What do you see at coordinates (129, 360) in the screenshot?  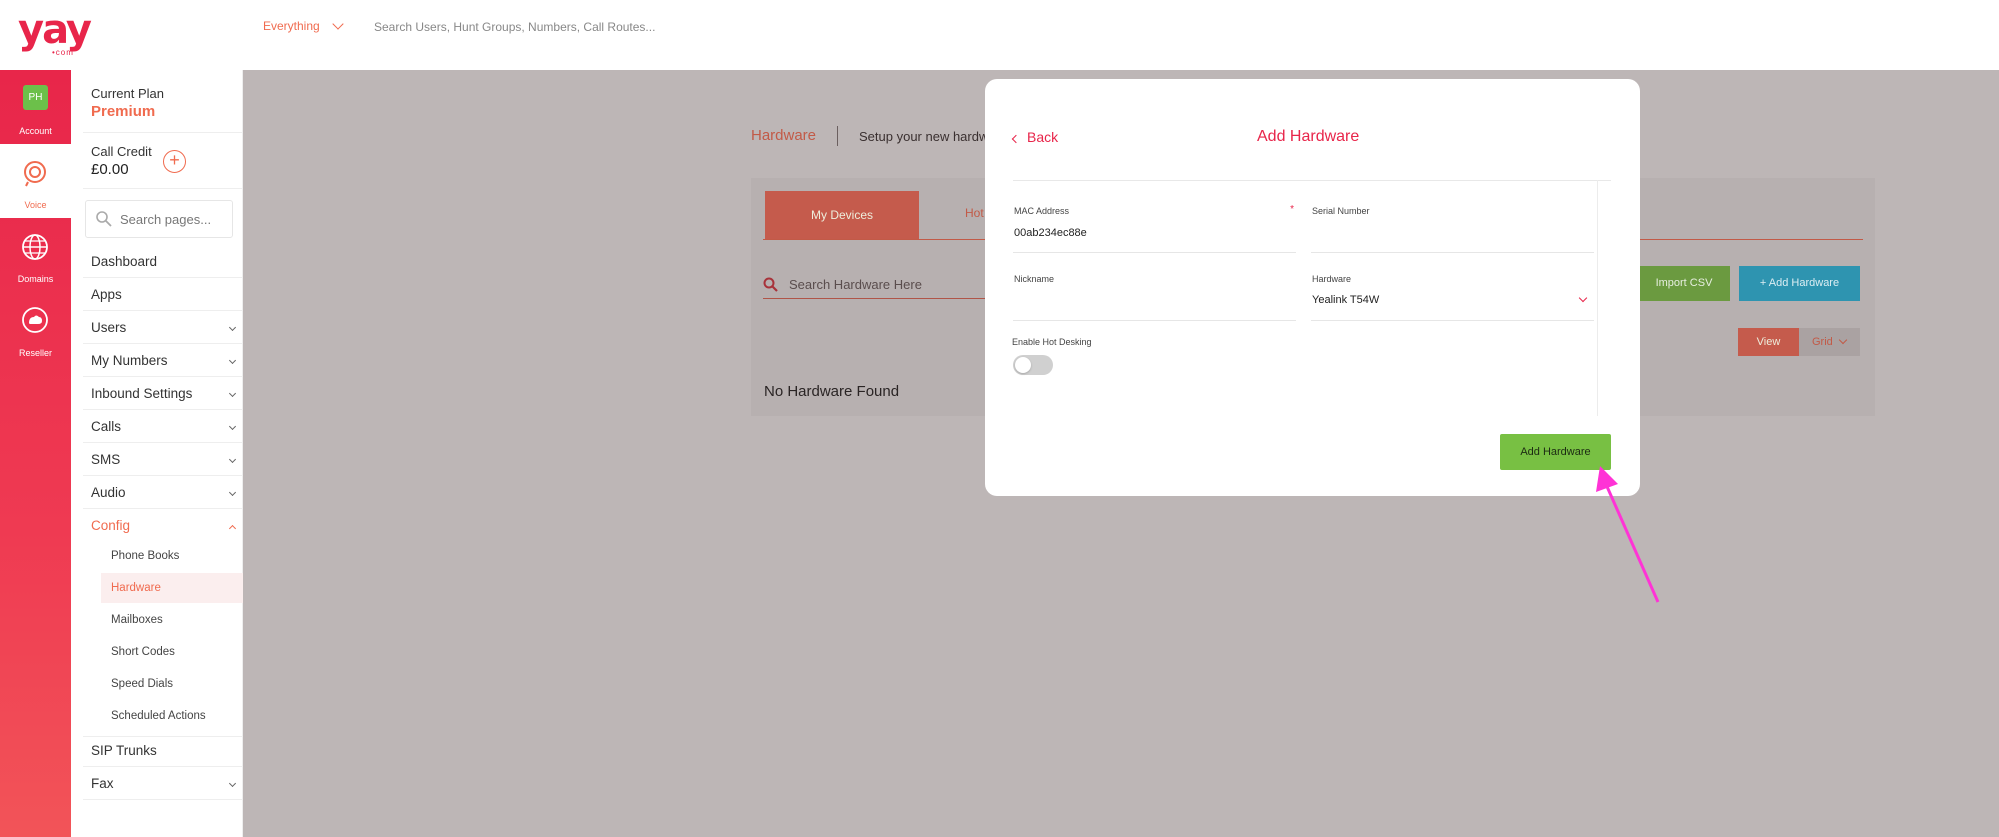 I see `nav-label: My Numbers` at bounding box center [129, 360].